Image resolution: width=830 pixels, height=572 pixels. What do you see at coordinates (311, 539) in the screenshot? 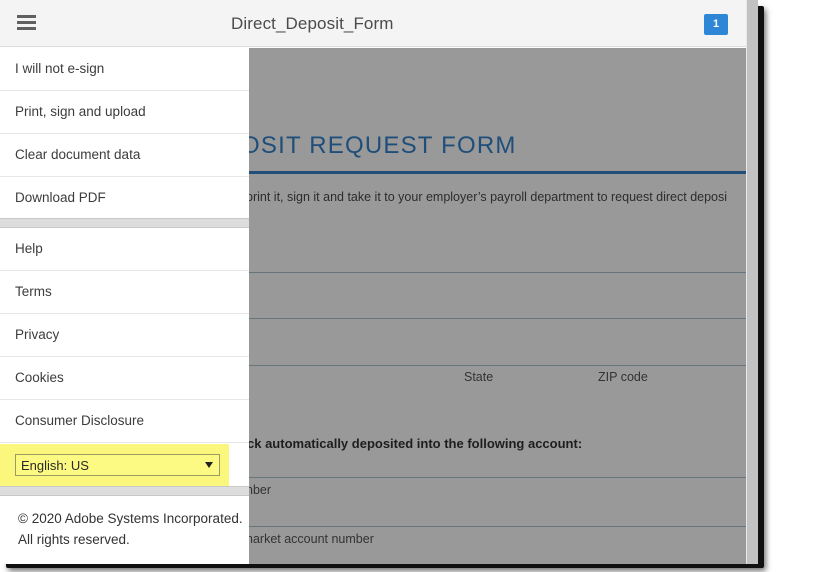
I see `money-market-account-label: narket account number` at bounding box center [311, 539].